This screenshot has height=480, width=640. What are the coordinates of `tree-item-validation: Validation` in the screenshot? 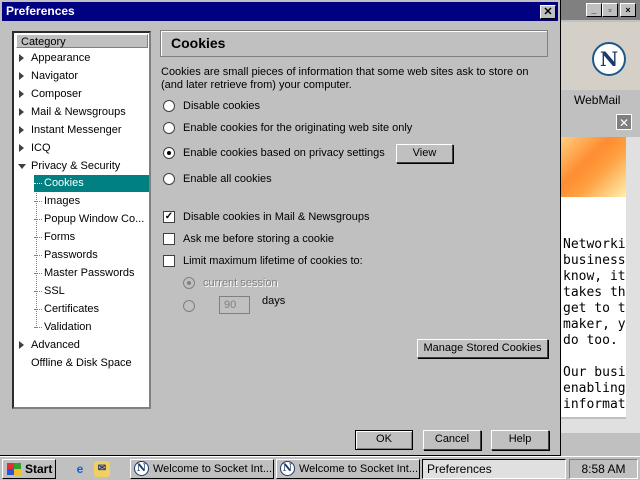 It's located at (63, 327).